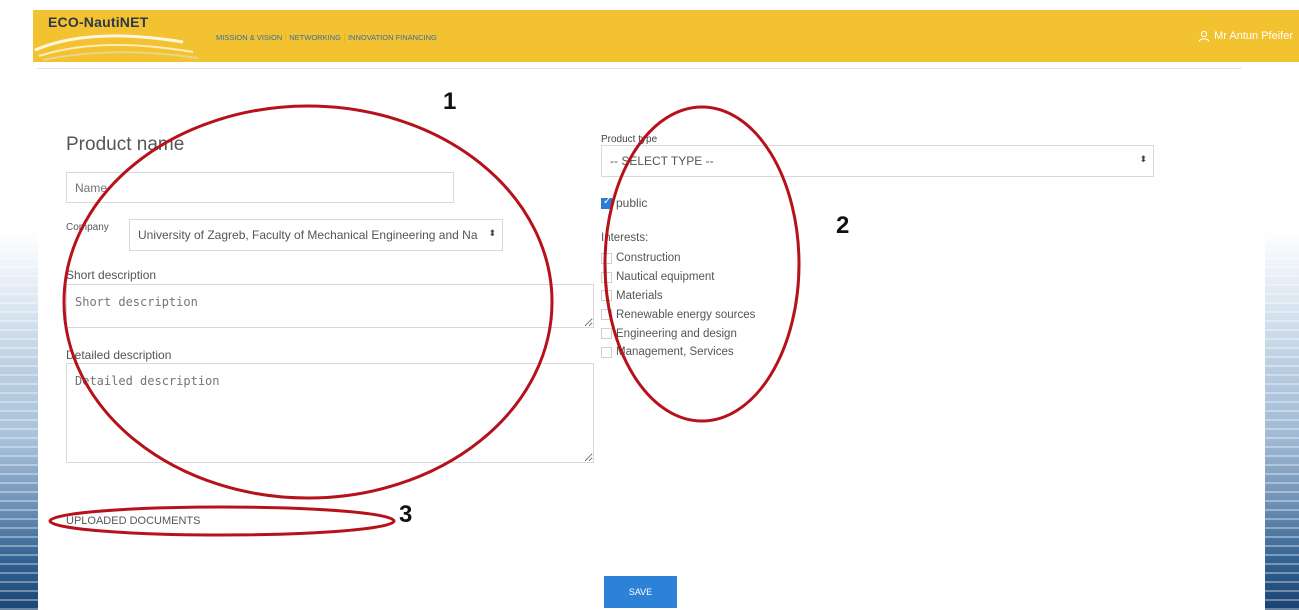  What do you see at coordinates (877, 161) in the screenshot?
I see `product-type-select: -- SELECT TYPE -- ⬍` at bounding box center [877, 161].